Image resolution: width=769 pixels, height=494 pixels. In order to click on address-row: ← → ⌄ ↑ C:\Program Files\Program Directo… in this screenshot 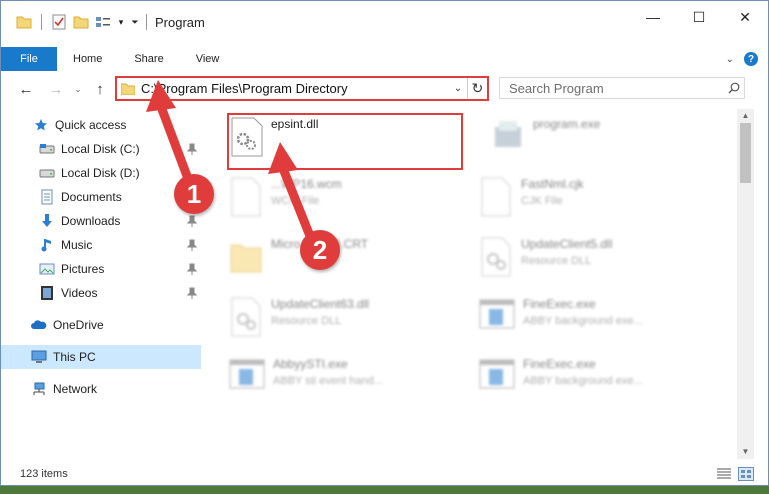, I will do `click(384, 89)`.